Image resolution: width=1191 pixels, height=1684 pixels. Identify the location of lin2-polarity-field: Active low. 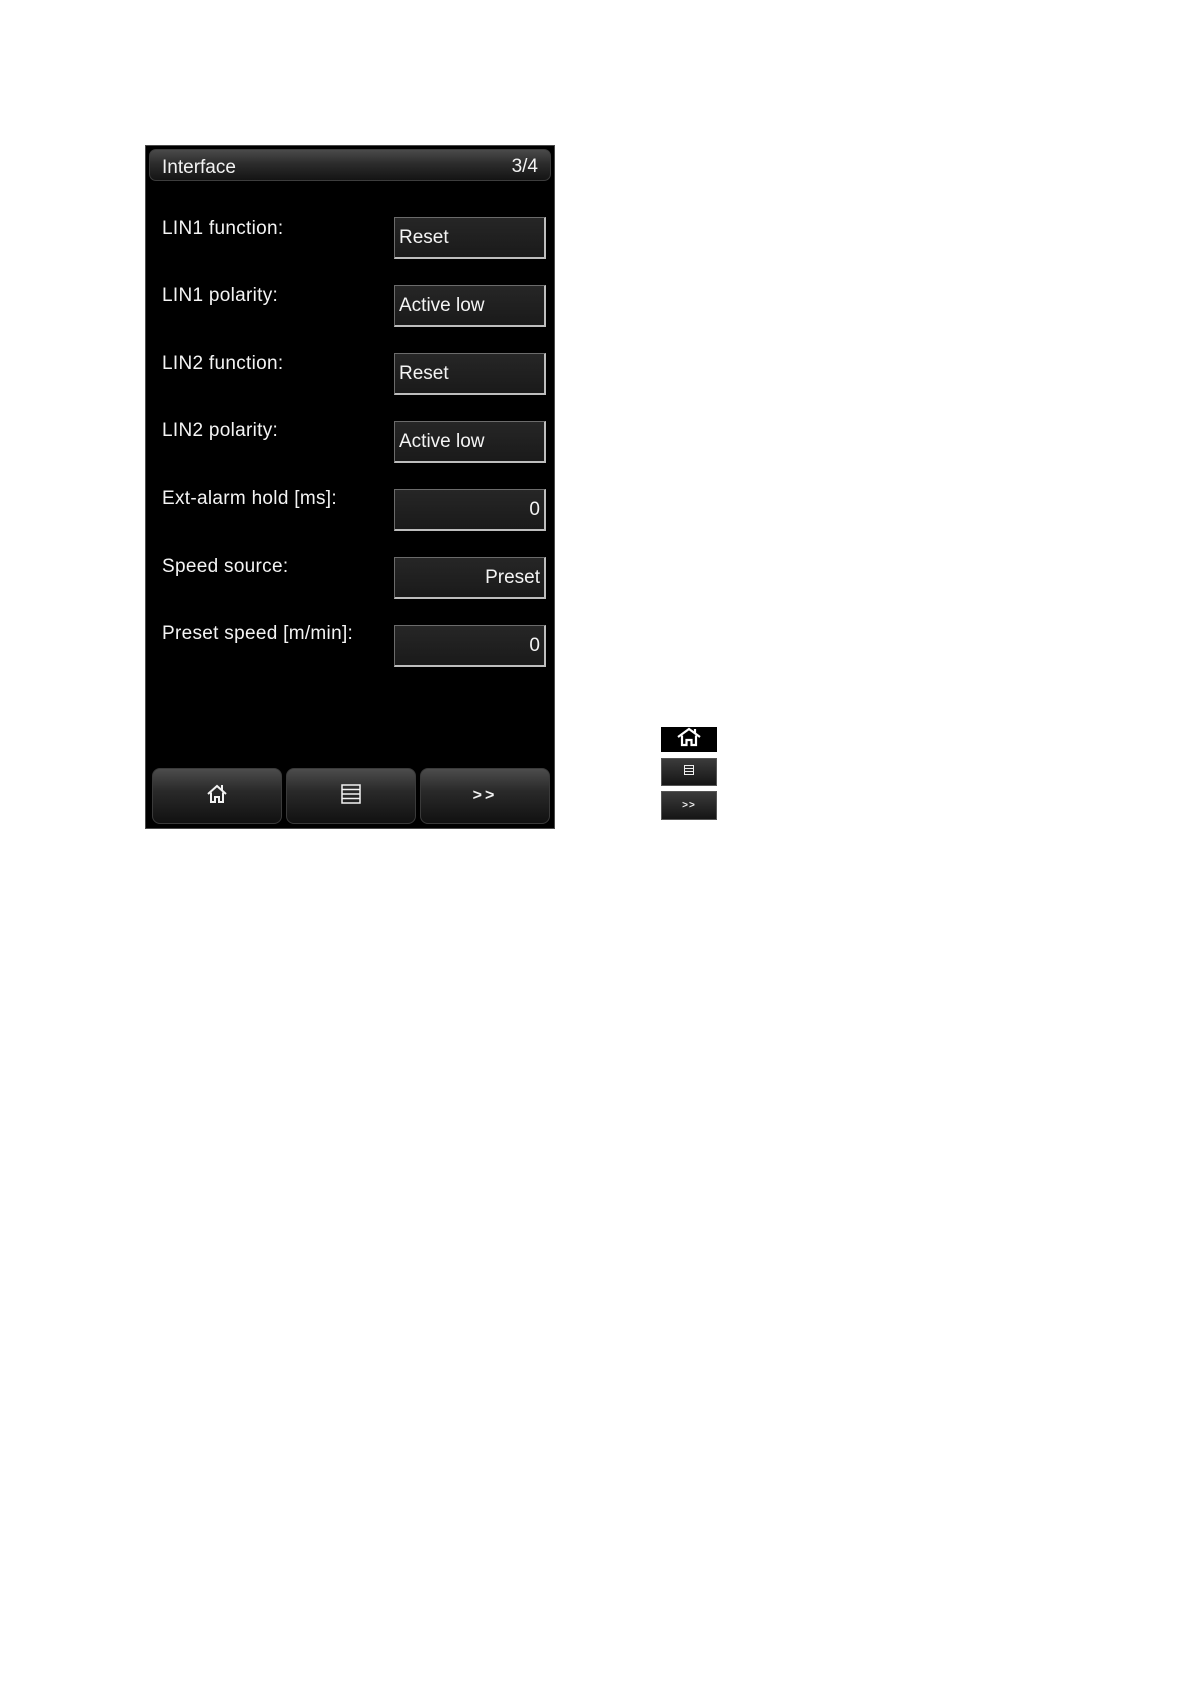
(470, 442).